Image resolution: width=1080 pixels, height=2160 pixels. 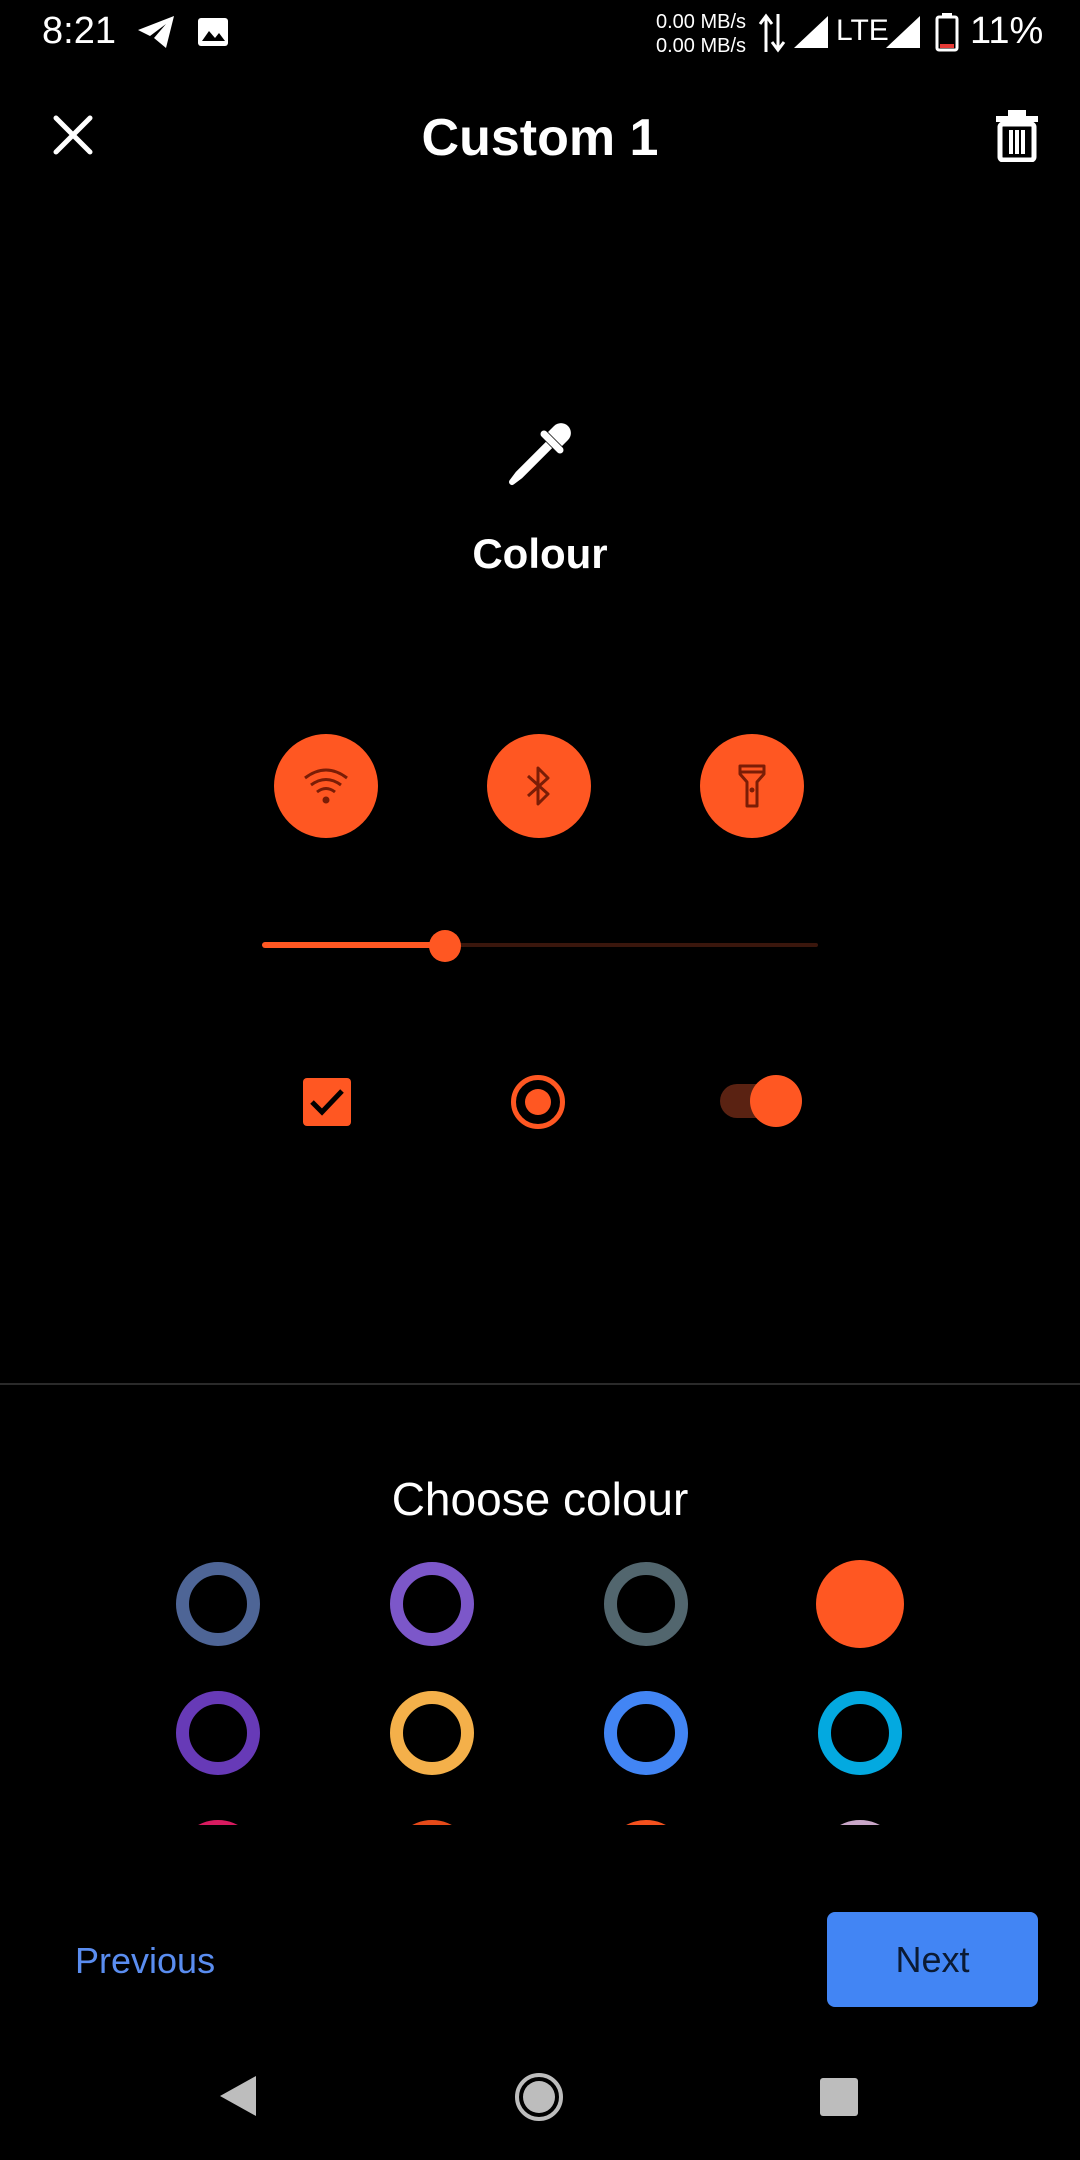 What do you see at coordinates (145, 1961) in the screenshot?
I see `previous-button: Previous` at bounding box center [145, 1961].